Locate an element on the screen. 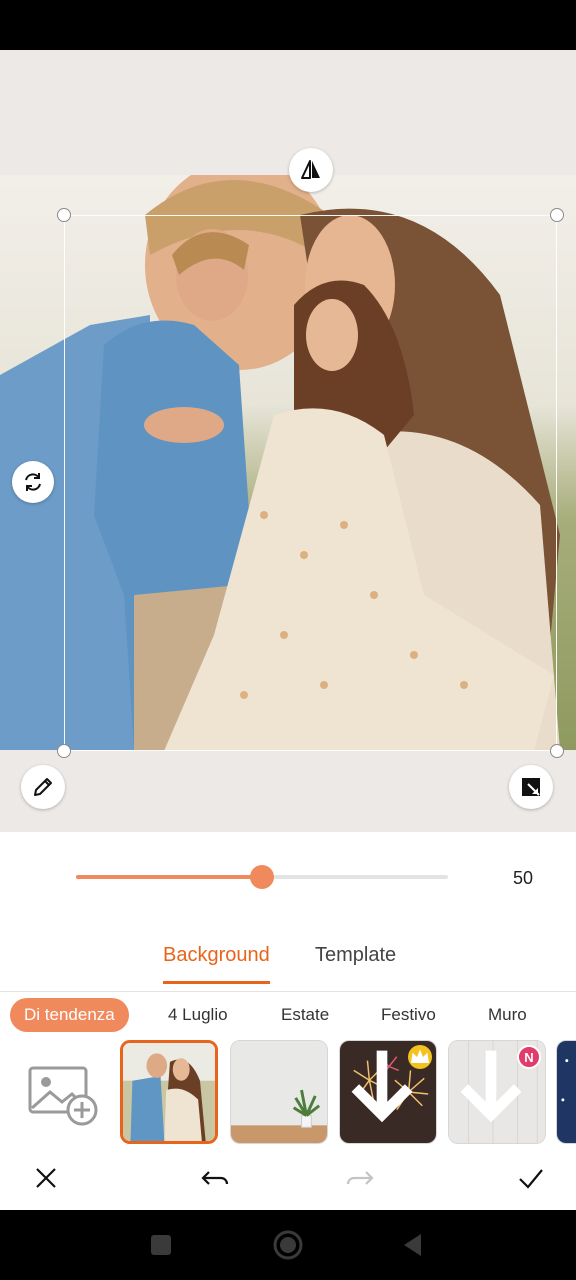 This screenshot has height=1280, width=576. category-chips: Di tendenza 4 Luglio Estate Festivo Muro is located at coordinates (288, 1015).